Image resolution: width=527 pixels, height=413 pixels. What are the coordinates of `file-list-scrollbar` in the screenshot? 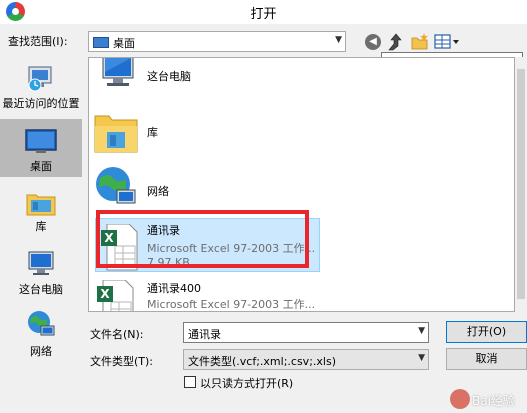 It's located at (521, 184).